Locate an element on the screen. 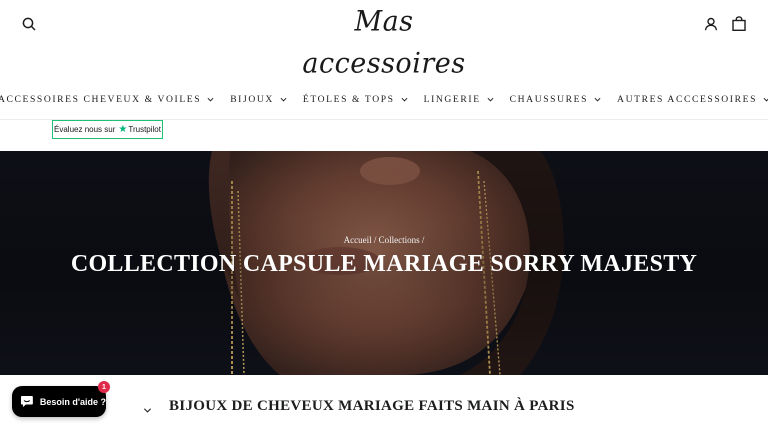 The image size is (768, 424). nav-item-label: ÉTOLES & TOPS is located at coordinates (348, 99).